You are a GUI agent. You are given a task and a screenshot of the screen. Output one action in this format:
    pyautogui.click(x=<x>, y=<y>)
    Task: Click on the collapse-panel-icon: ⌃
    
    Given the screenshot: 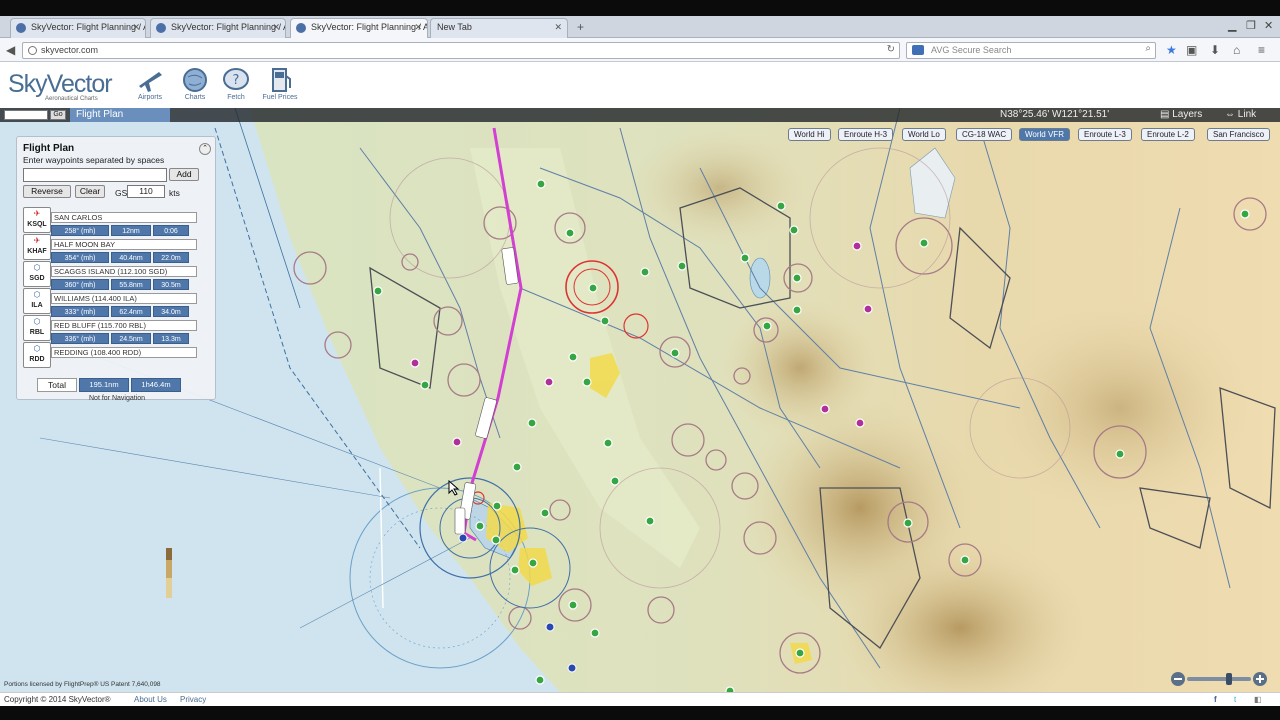 What is the action you would take?
    pyautogui.click(x=205, y=149)
    